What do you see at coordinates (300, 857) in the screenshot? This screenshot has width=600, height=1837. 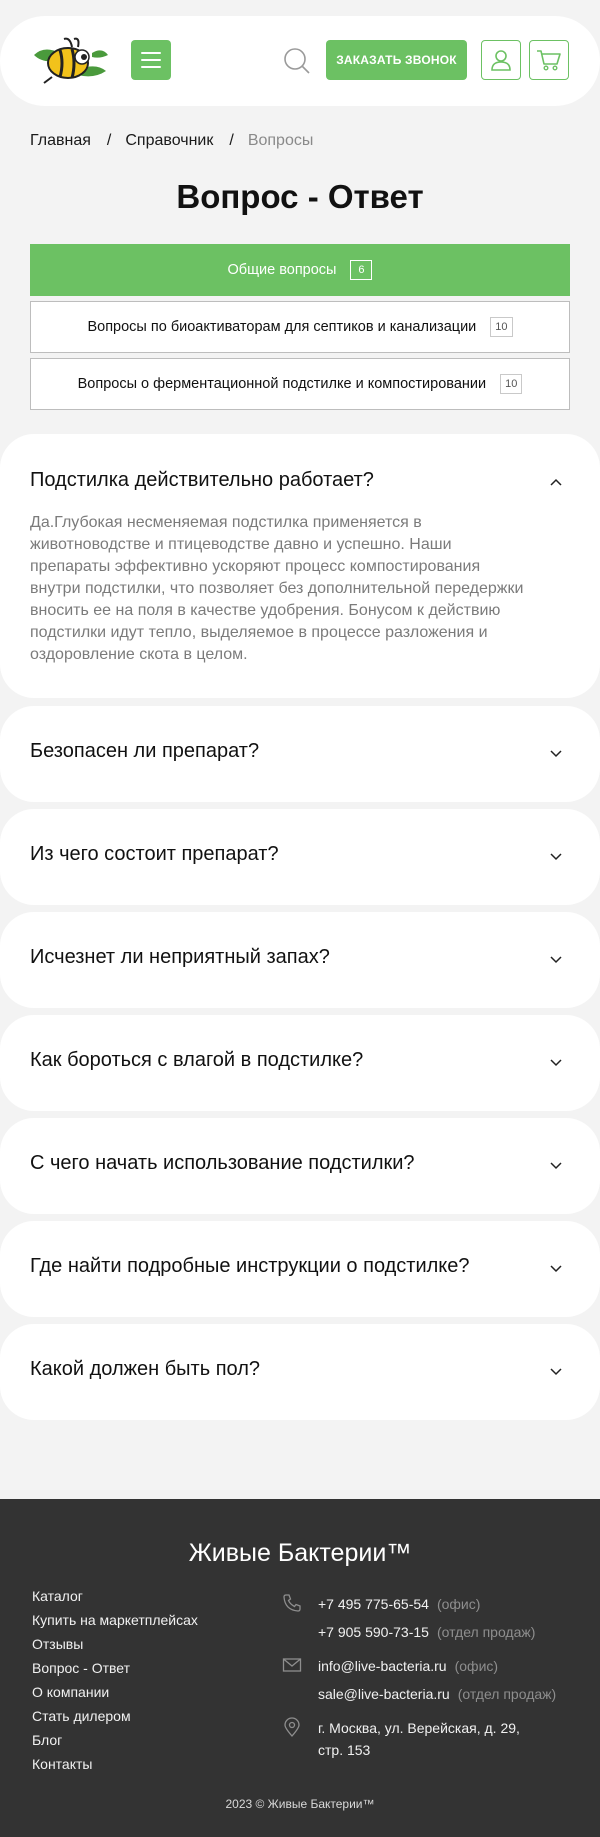 I see `faq-item: Из чего состоит препарат?` at bounding box center [300, 857].